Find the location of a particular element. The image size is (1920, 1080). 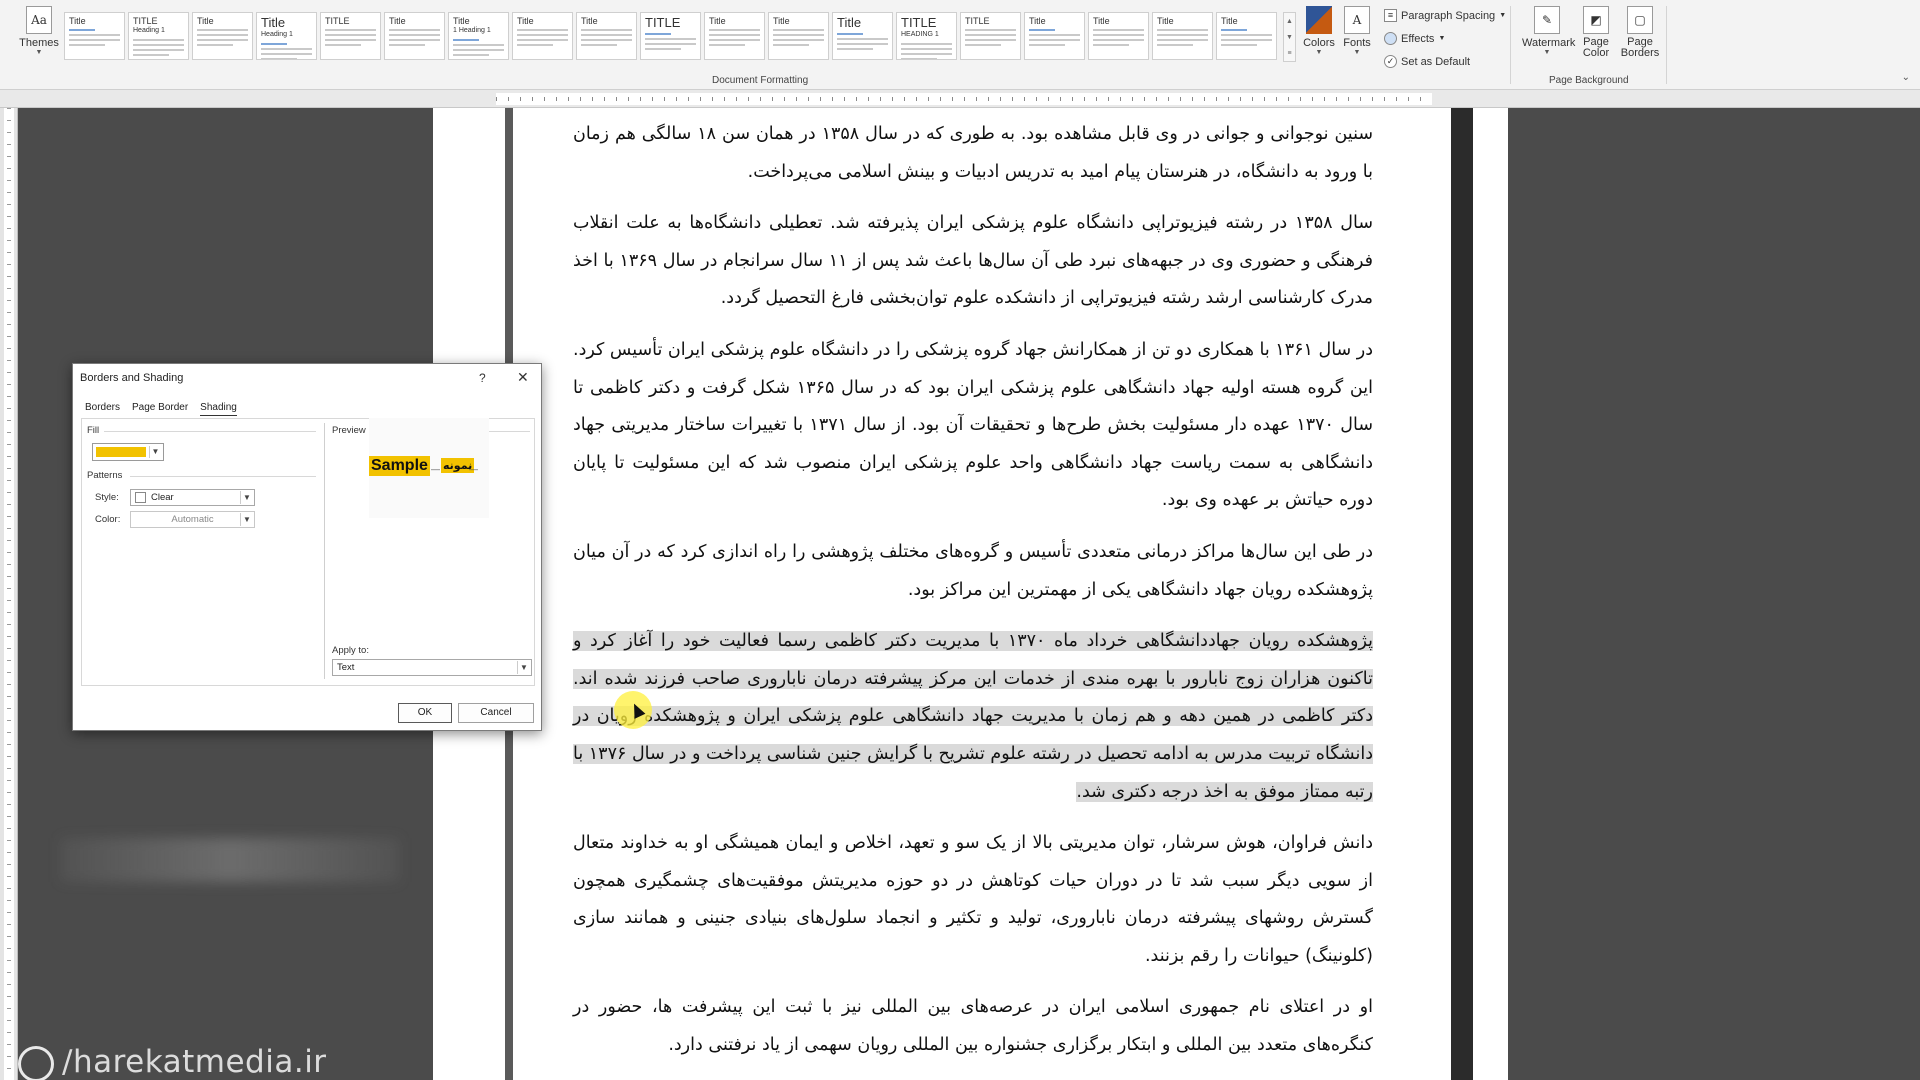

collapse-ribbon-icon: ⌄ is located at coordinates (1906, 77).